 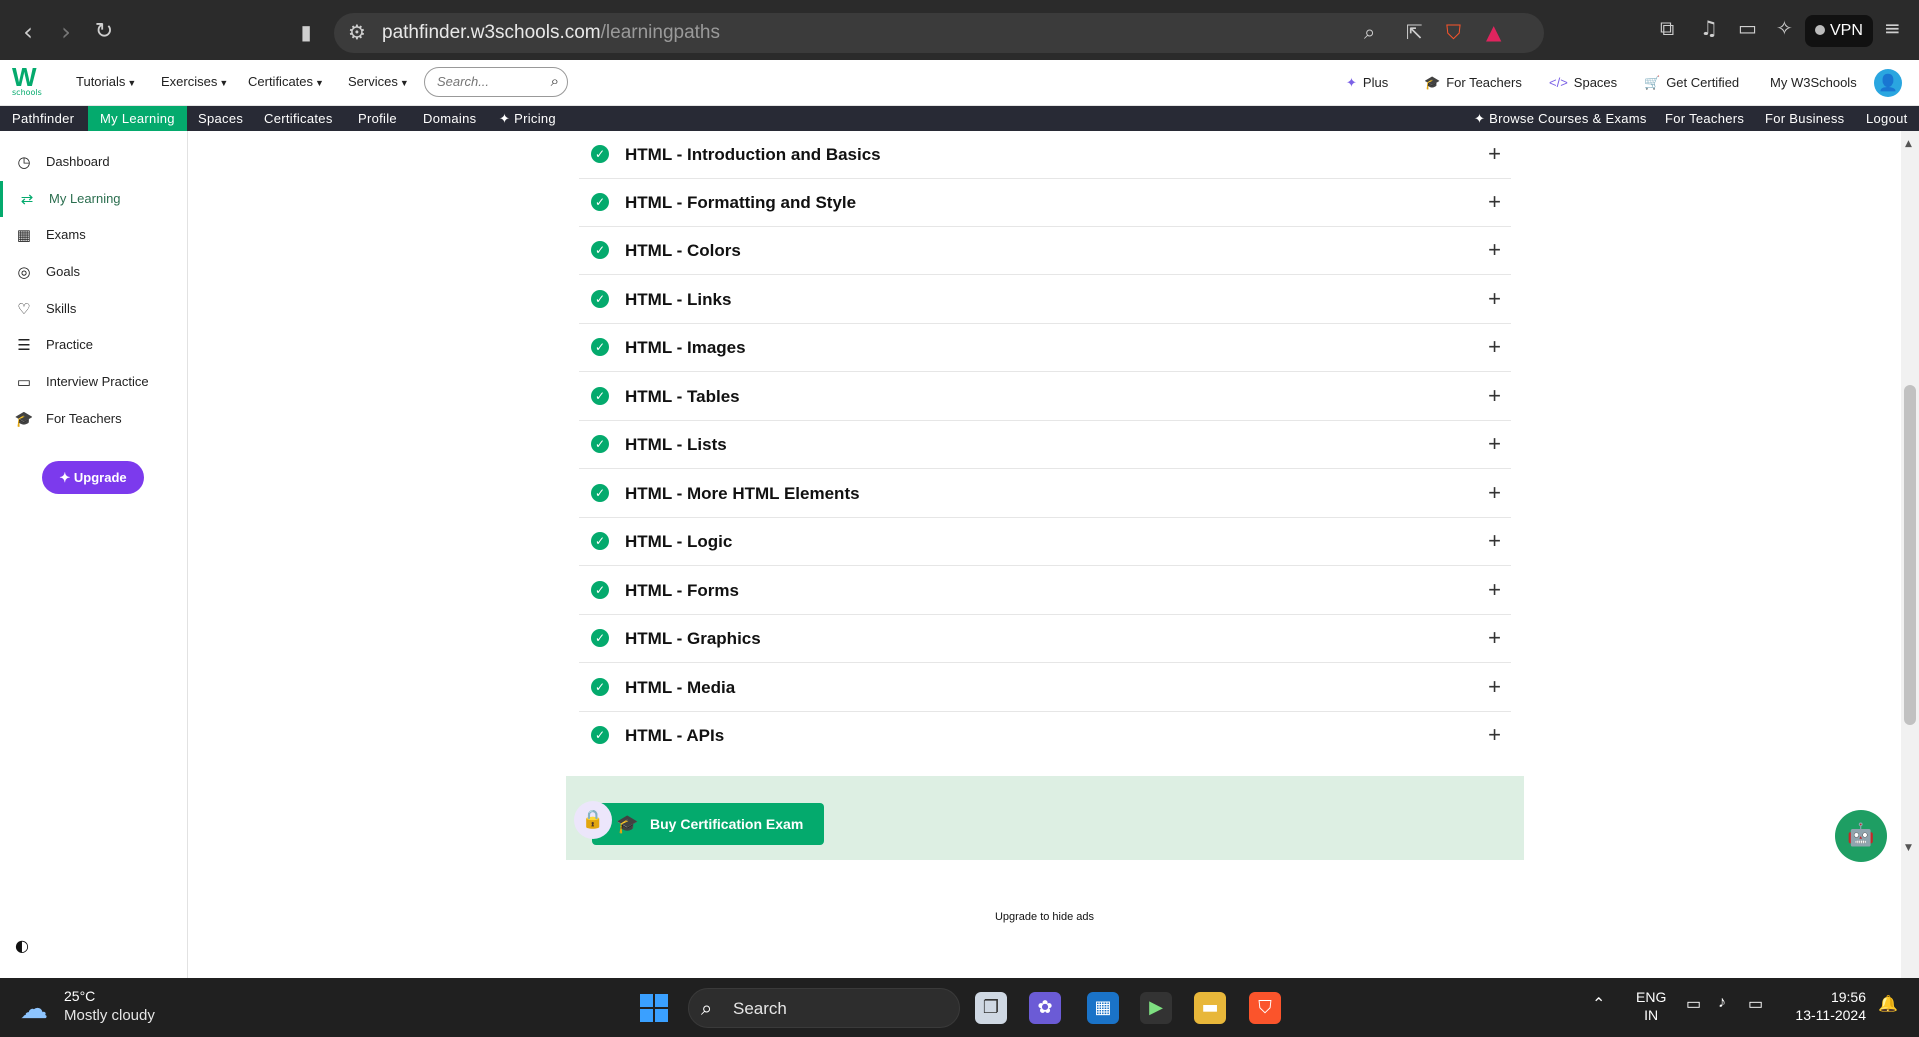 What do you see at coordinates (1755, 1004) in the screenshot?
I see `battery-icon: ▭` at bounding box center [1755, 1004].